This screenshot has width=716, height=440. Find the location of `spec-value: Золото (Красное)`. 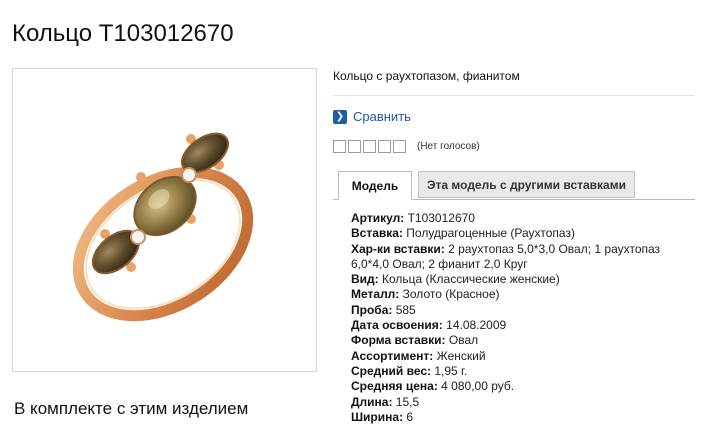

spec-value: Золото (Красное) is located at coordinates (449, 294).